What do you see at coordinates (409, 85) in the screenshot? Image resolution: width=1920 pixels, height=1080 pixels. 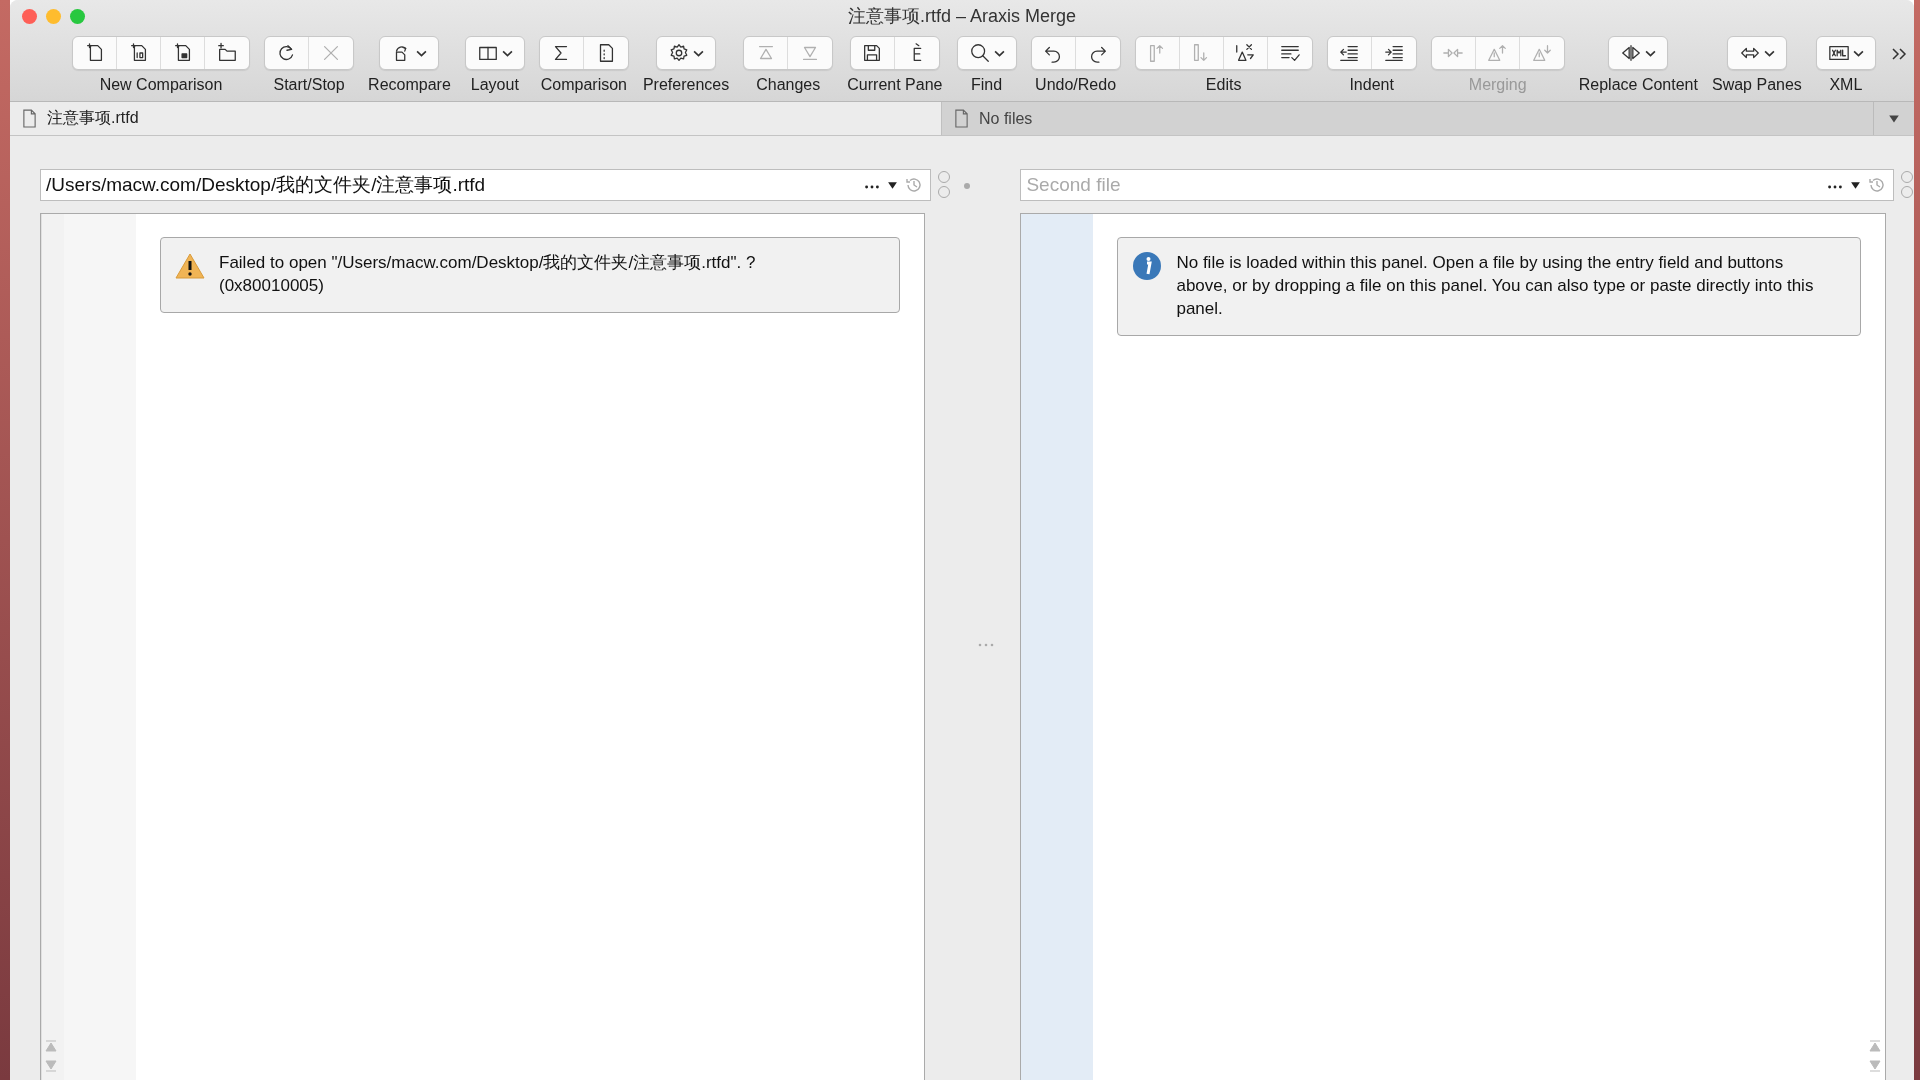 I see `toolbar-label: Recompare` at bounding box center [409, 85].